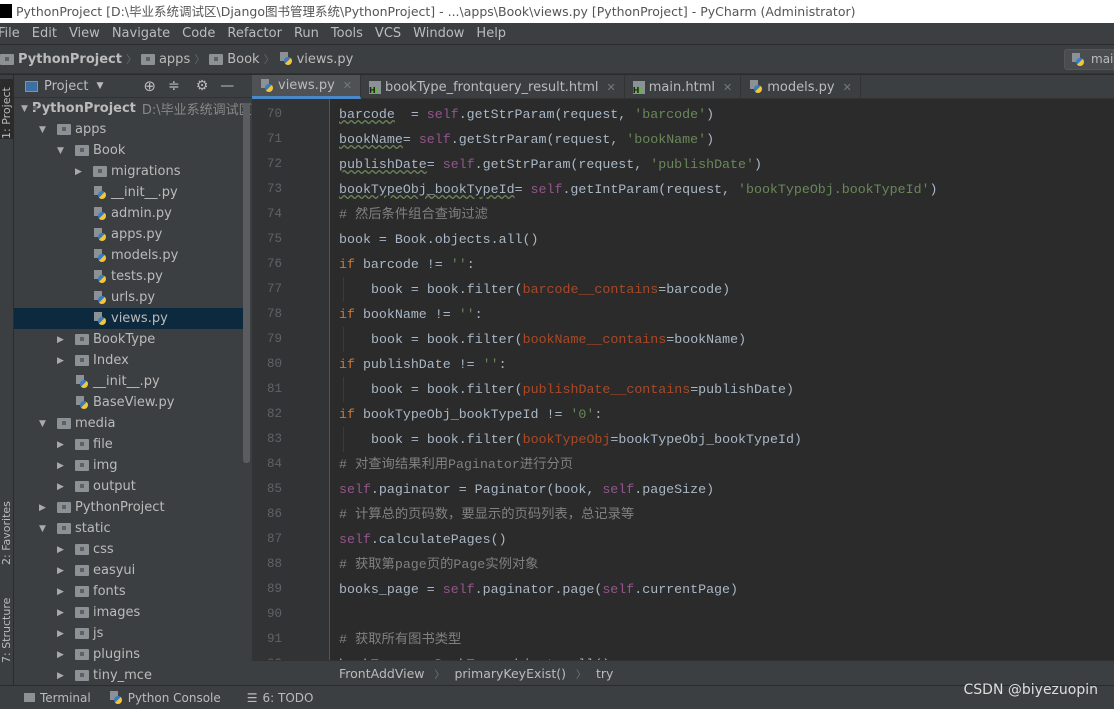  Describe the element at coordinates (129, 402) in the screenshot. I see `tree-item: BaseView.py` at that location.